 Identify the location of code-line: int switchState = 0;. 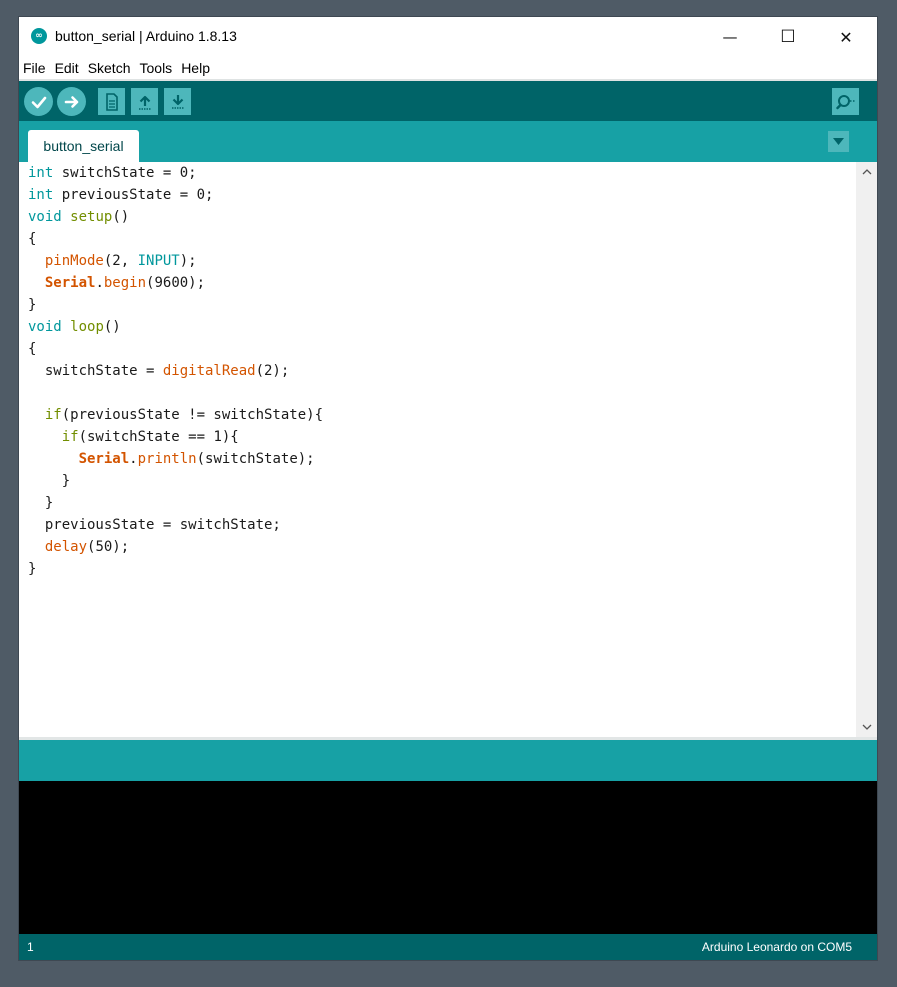
(437, 173).